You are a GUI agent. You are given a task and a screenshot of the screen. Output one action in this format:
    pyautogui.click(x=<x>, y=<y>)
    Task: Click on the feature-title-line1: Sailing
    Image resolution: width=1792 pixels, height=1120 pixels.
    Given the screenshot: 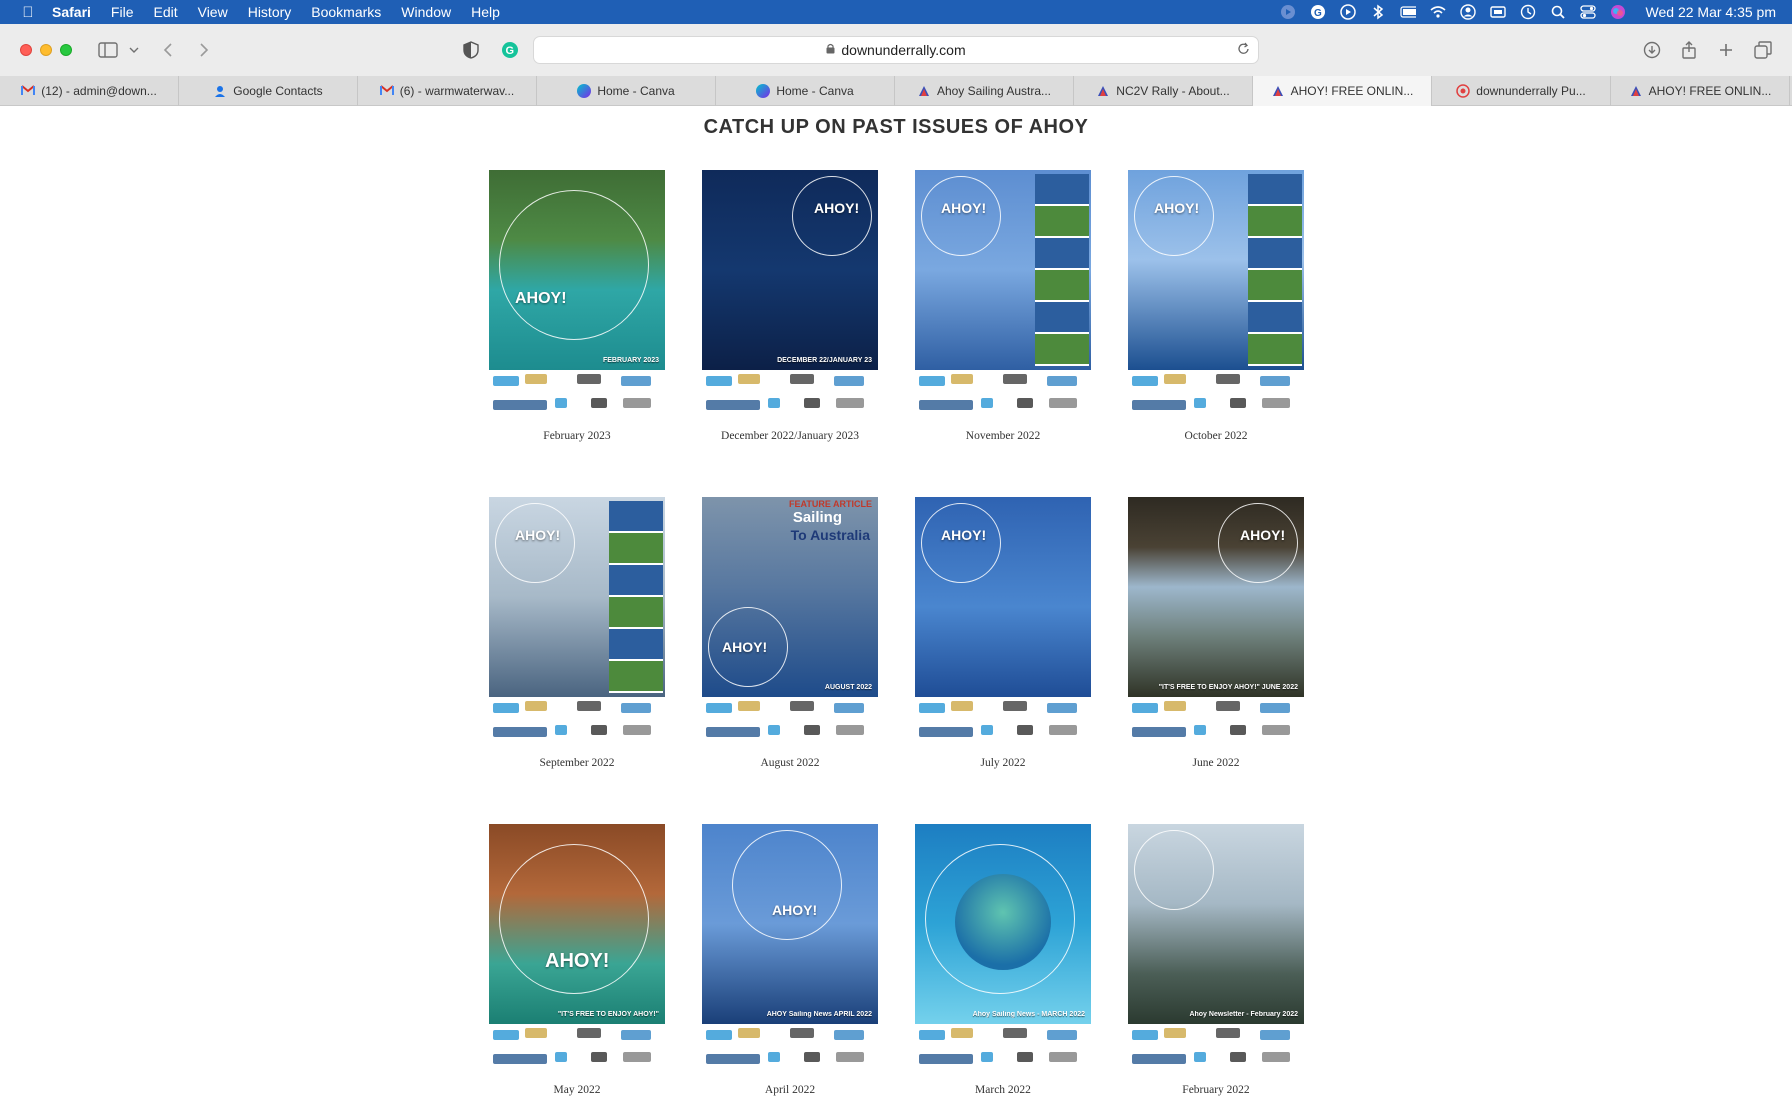 What is the action you would take?
    pyautogui.click(x=817, y=517)
    